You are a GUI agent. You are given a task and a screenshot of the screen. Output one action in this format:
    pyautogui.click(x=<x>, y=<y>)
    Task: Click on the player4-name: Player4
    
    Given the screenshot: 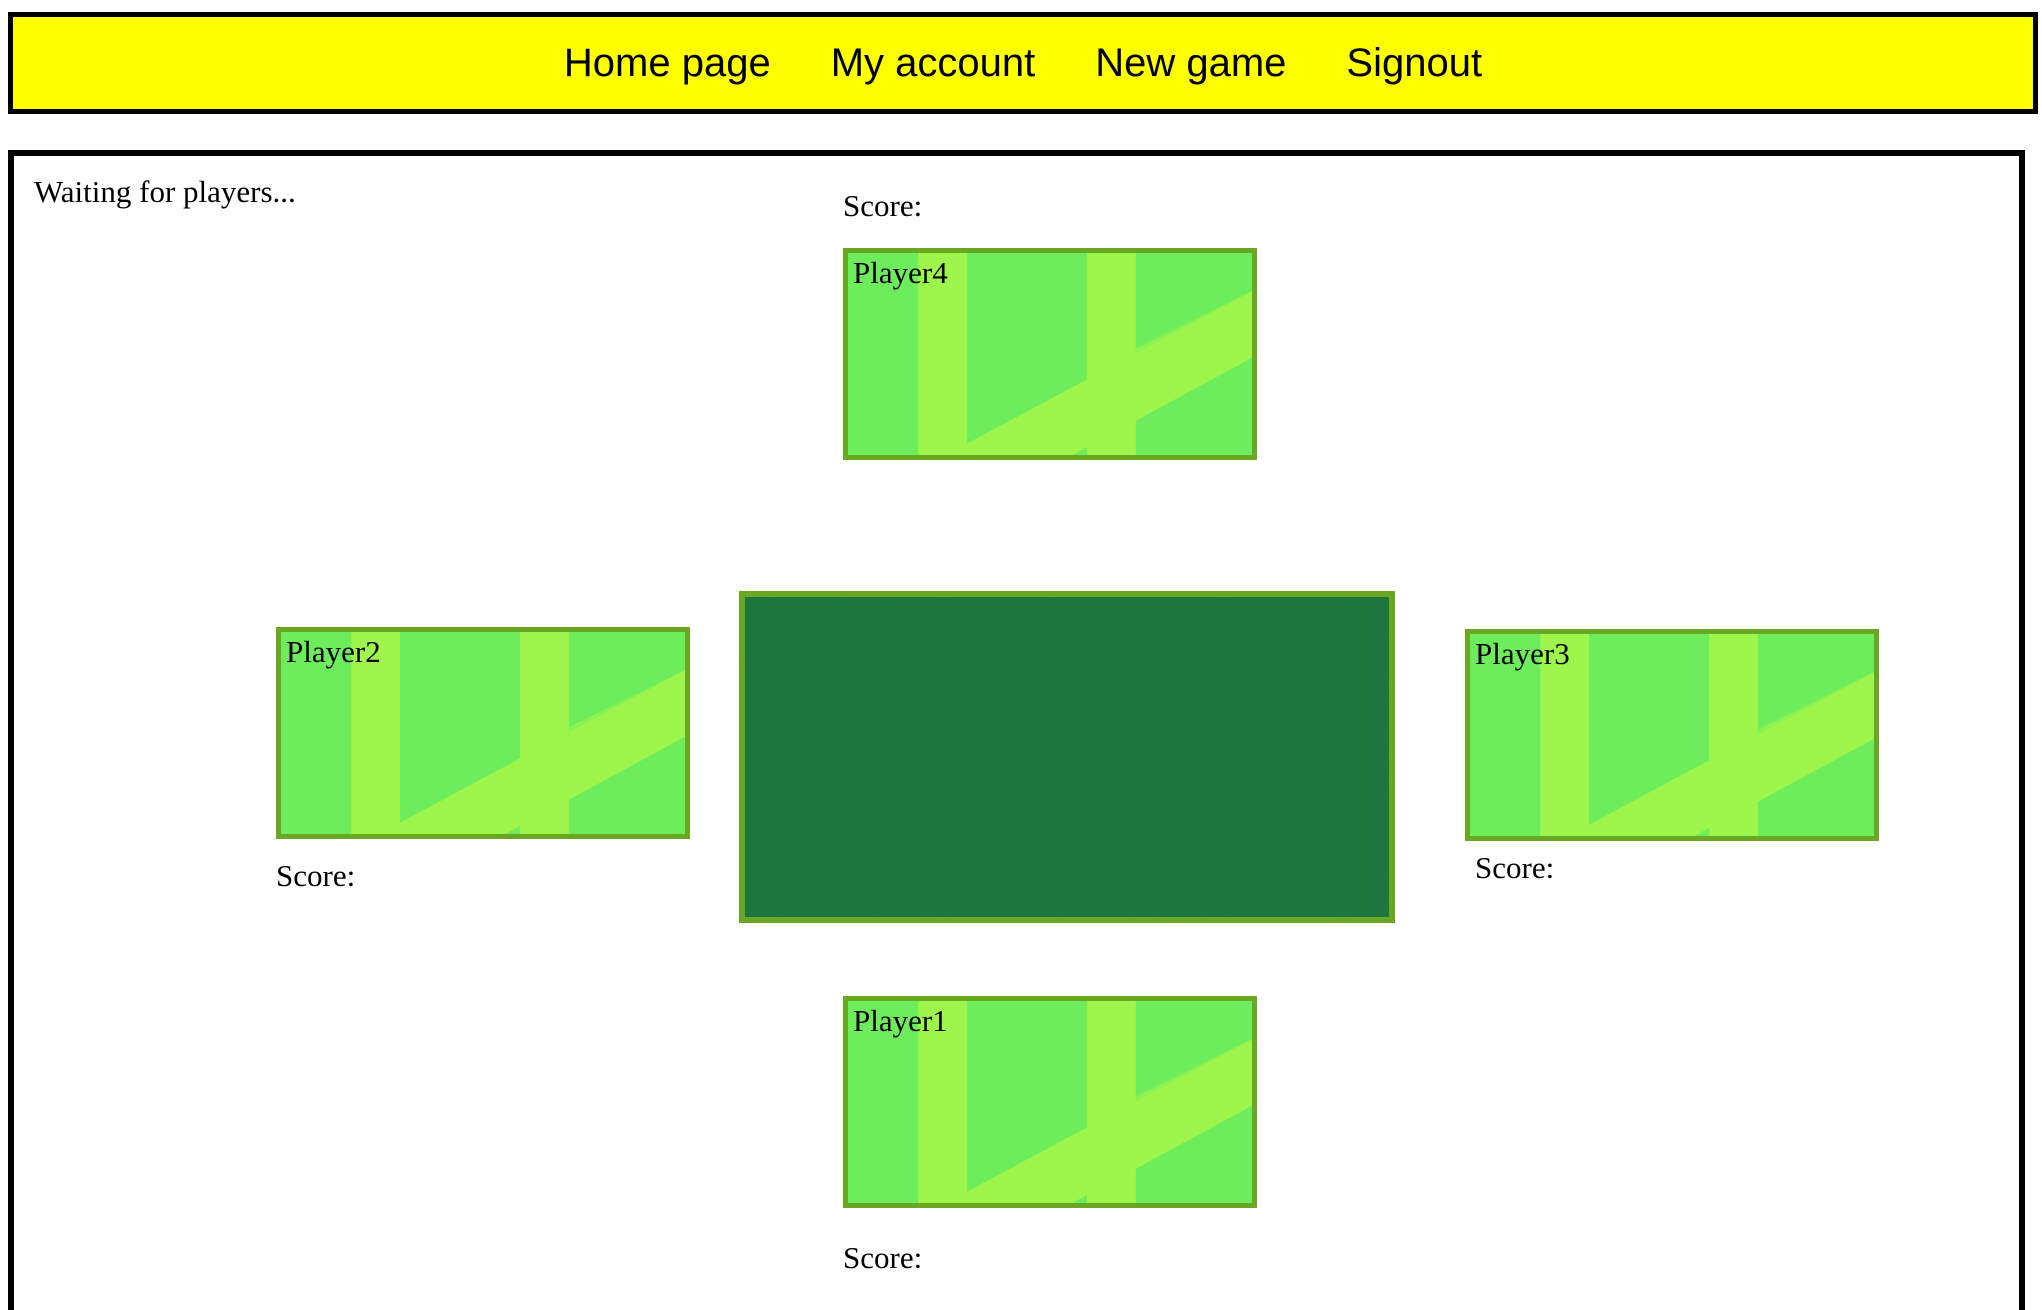 What is the action you would take?
    pyautogui.click(x=900, y=272)
    